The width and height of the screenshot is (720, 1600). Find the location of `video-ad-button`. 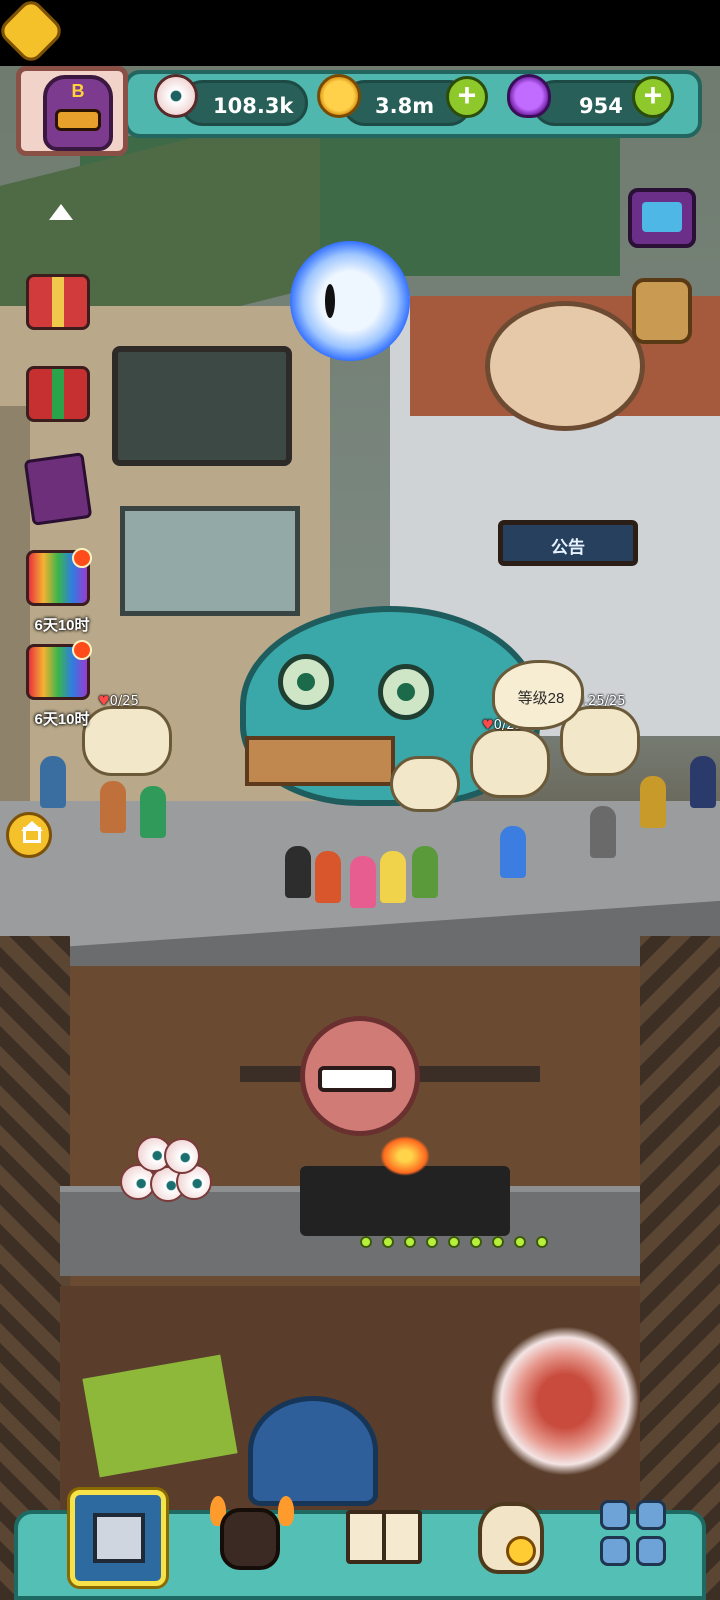

video-ad-button is located at coordinates (662, 218).